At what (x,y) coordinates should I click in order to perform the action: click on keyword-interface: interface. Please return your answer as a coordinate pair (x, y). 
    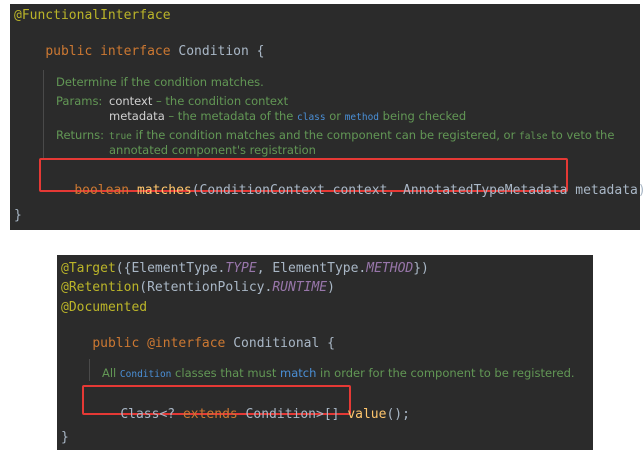
    Looking at the image, I should click on (135, 51).